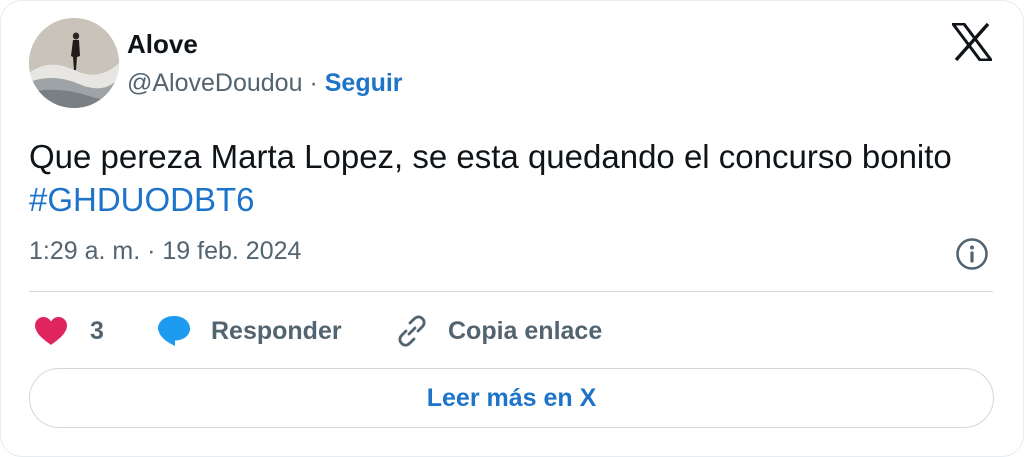  Describe the element at coordinates (276, 330) in the screenshot. I see `reply-label: Responder` at that location.